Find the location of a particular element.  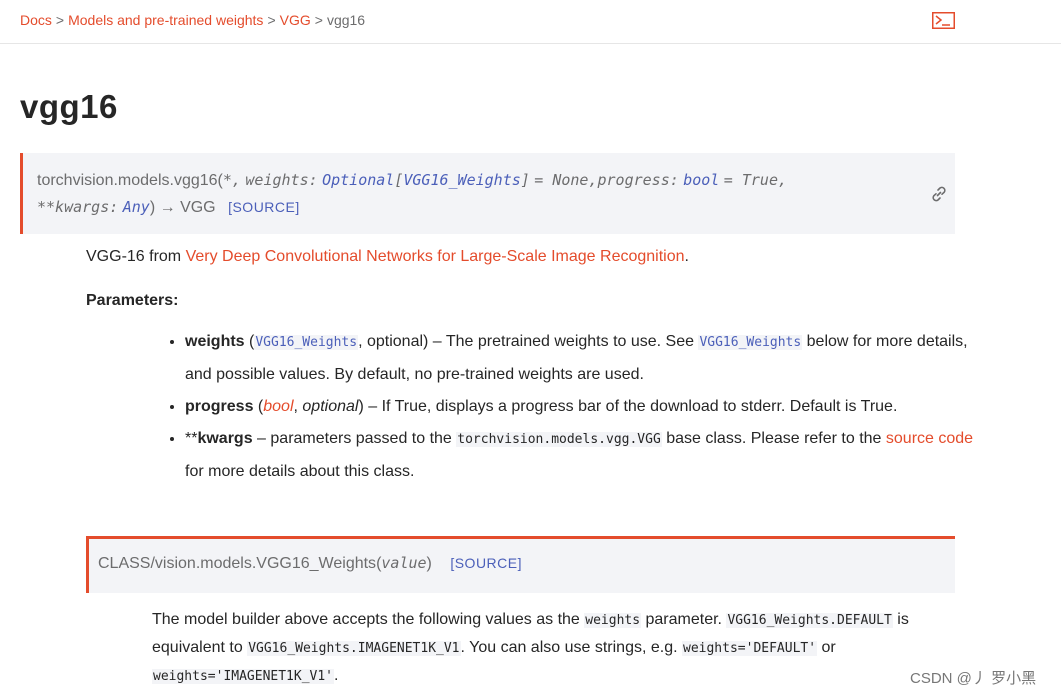

link-icon is located at coordinates (939, 194).